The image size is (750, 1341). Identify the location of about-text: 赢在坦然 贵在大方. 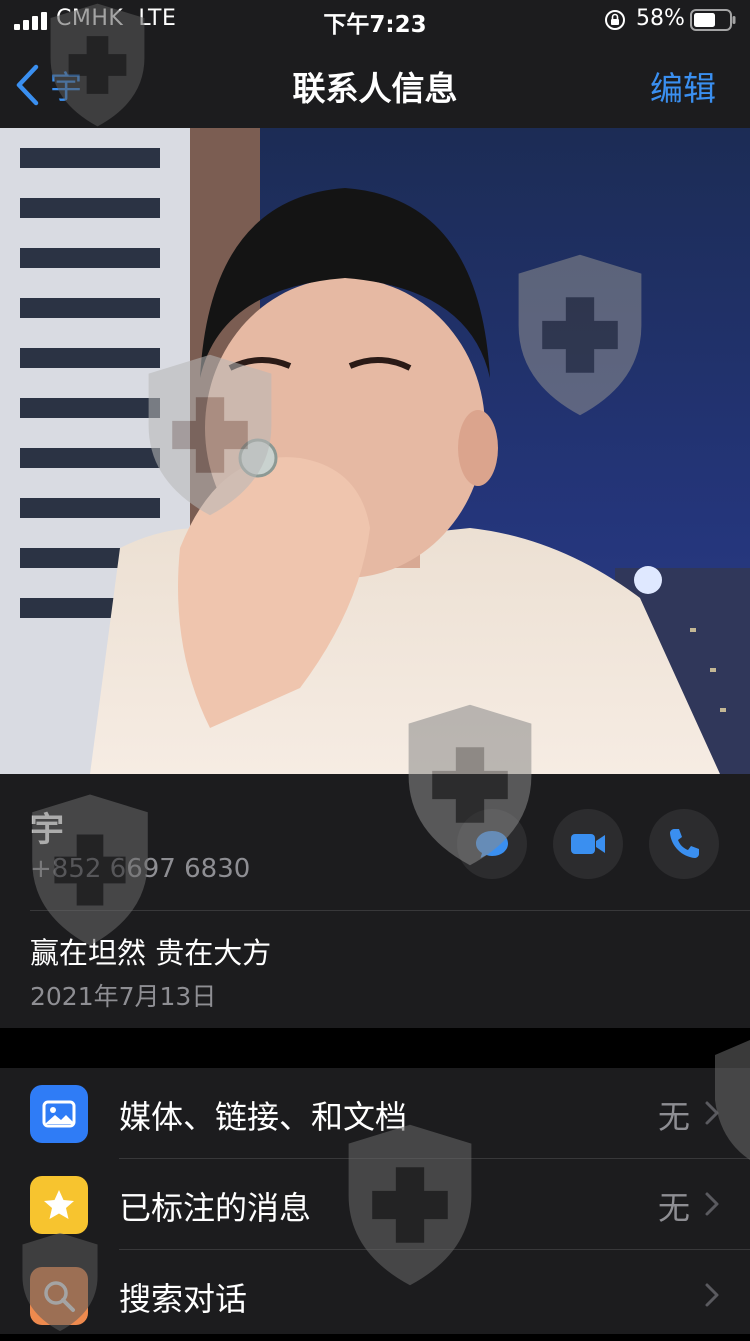
(151, 953).